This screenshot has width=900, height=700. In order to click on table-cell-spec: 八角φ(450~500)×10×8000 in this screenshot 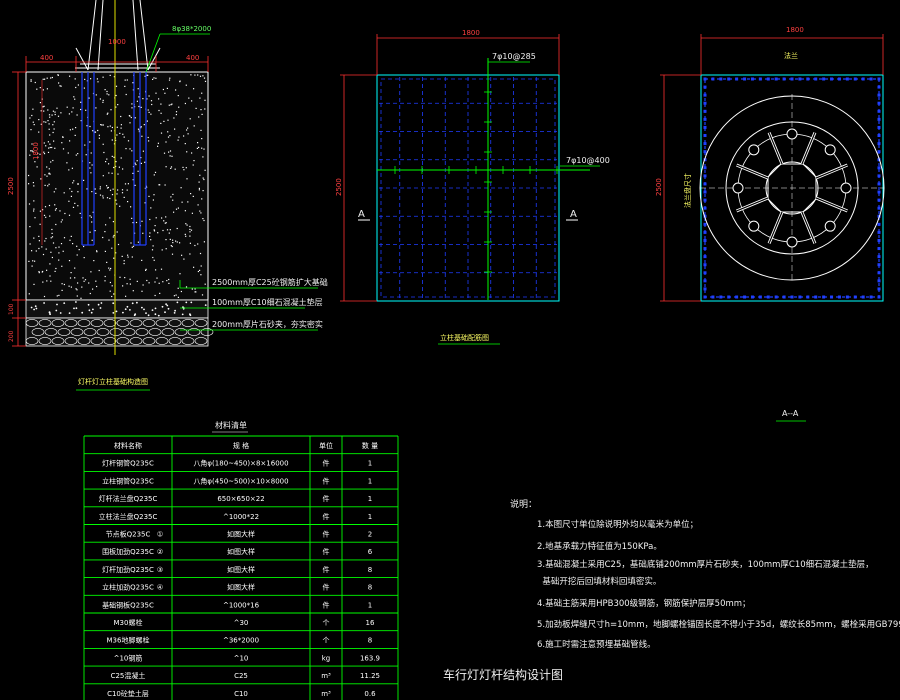, I will do `click(240, 480)`.